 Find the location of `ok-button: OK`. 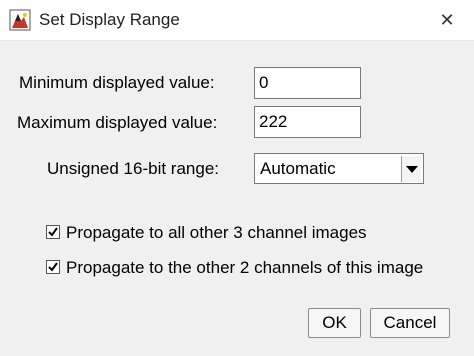

ok-button: OK is located at coordinates (334, 323).